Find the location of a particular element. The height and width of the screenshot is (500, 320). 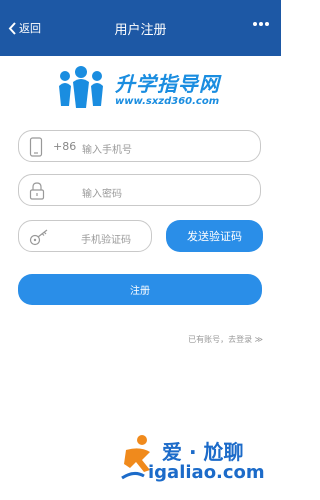

watermark-url: igaliao.com is located at coordinates (206, 472).